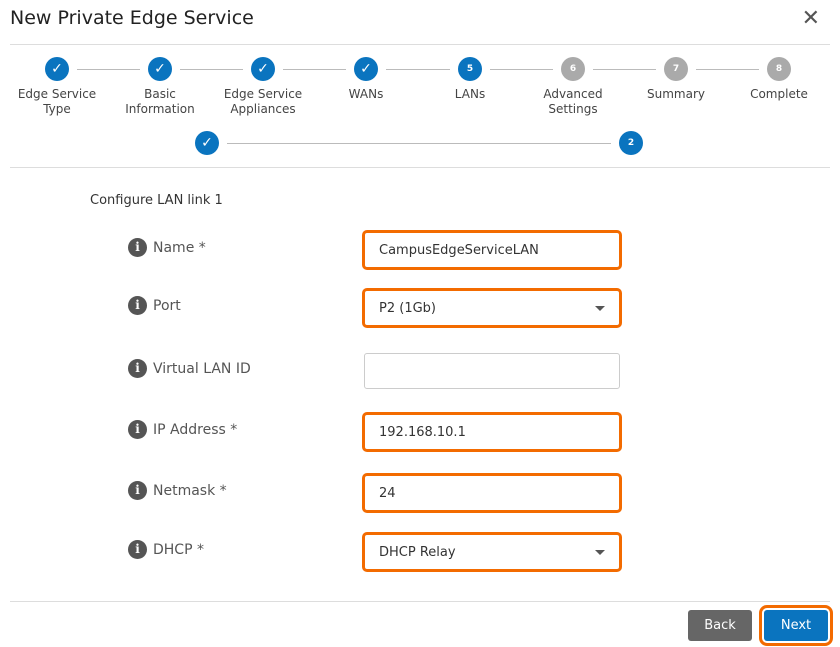 The height and width of the screenshot is (647, 840). What do you see at coordinates (417, 552) in the screenshot?
I see `field-value: DHCP Relay` at bounding box center [417, 552].